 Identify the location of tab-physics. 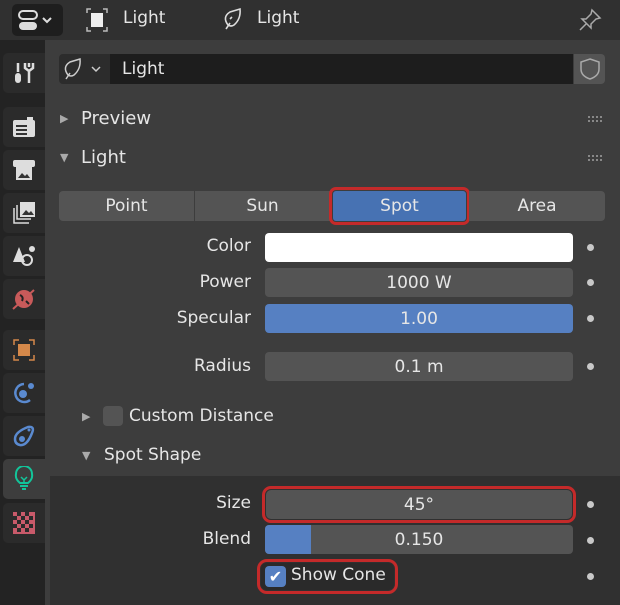
(24, 393).